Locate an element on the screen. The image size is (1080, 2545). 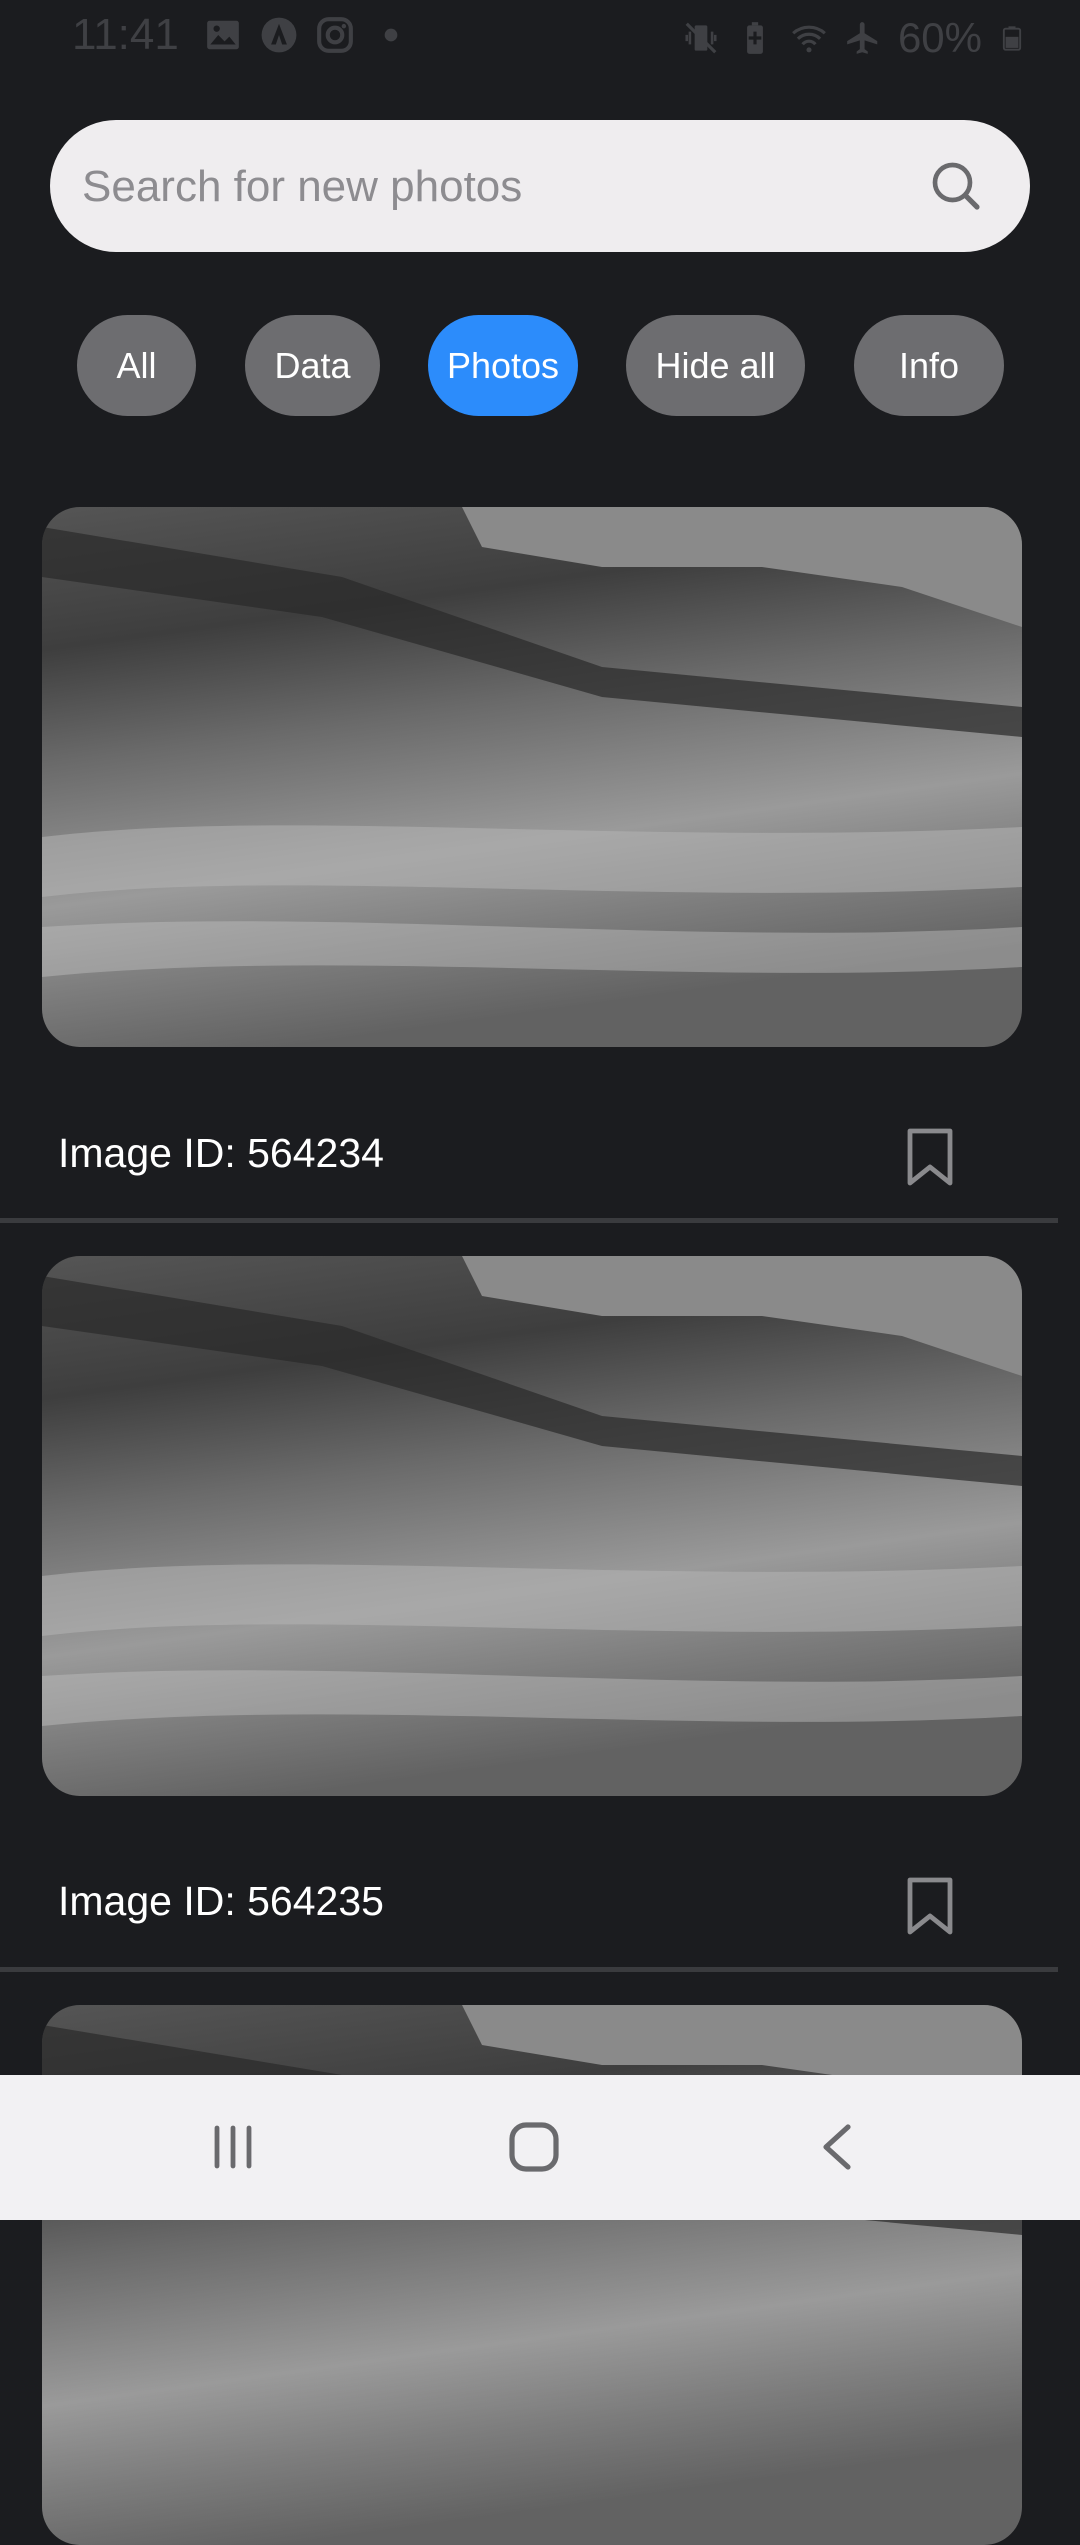
airplane-icon is located at coordinates (862, 38).